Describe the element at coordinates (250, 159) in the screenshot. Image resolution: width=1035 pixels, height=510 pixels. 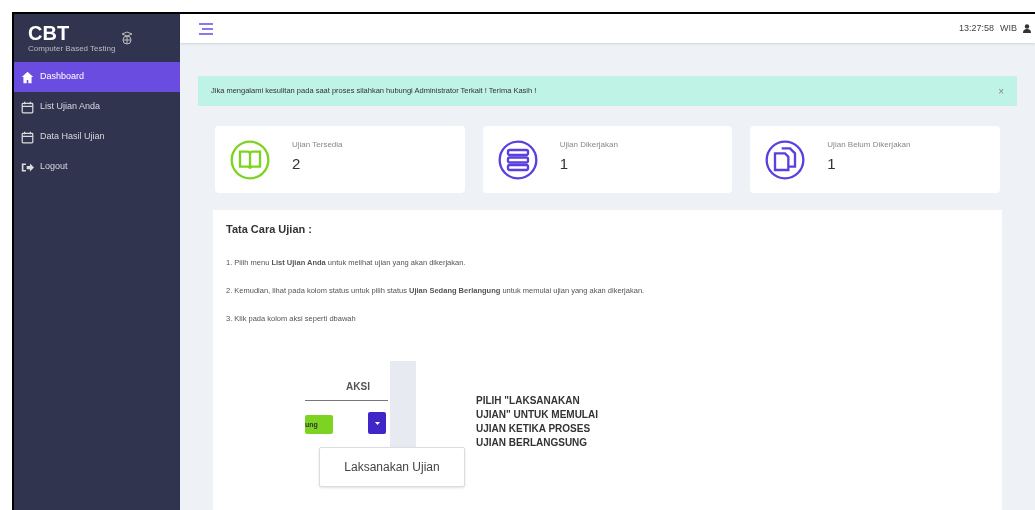
I see `book-icon` at that location.